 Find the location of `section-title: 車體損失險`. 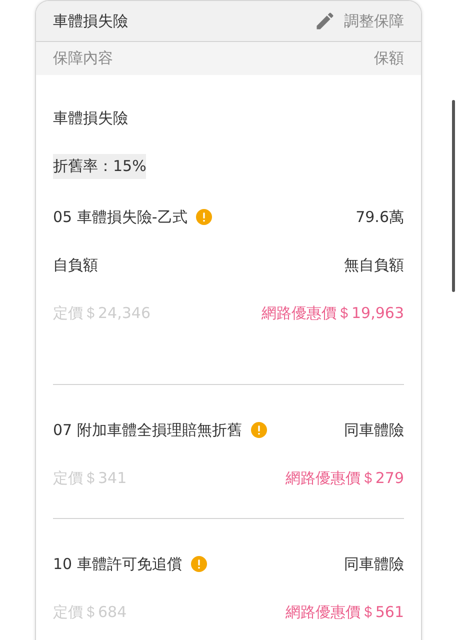

section-title: 車體損失險 is located at coordinates (91, 118).